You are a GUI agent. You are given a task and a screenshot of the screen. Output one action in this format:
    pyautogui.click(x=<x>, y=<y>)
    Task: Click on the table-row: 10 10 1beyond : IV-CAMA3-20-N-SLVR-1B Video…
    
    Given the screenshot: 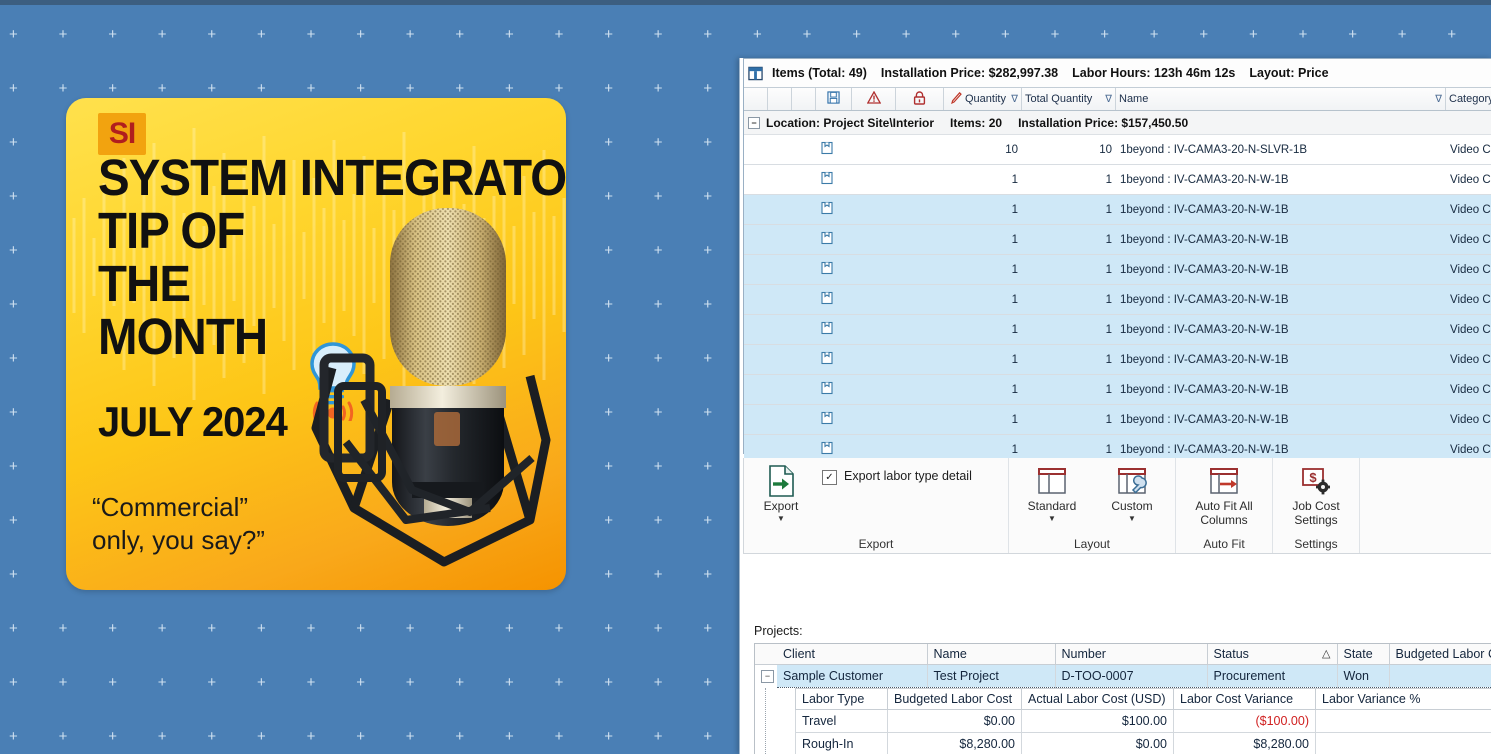 What is the action you would take?
    pyautogui.click(x=1117, y=150)
    